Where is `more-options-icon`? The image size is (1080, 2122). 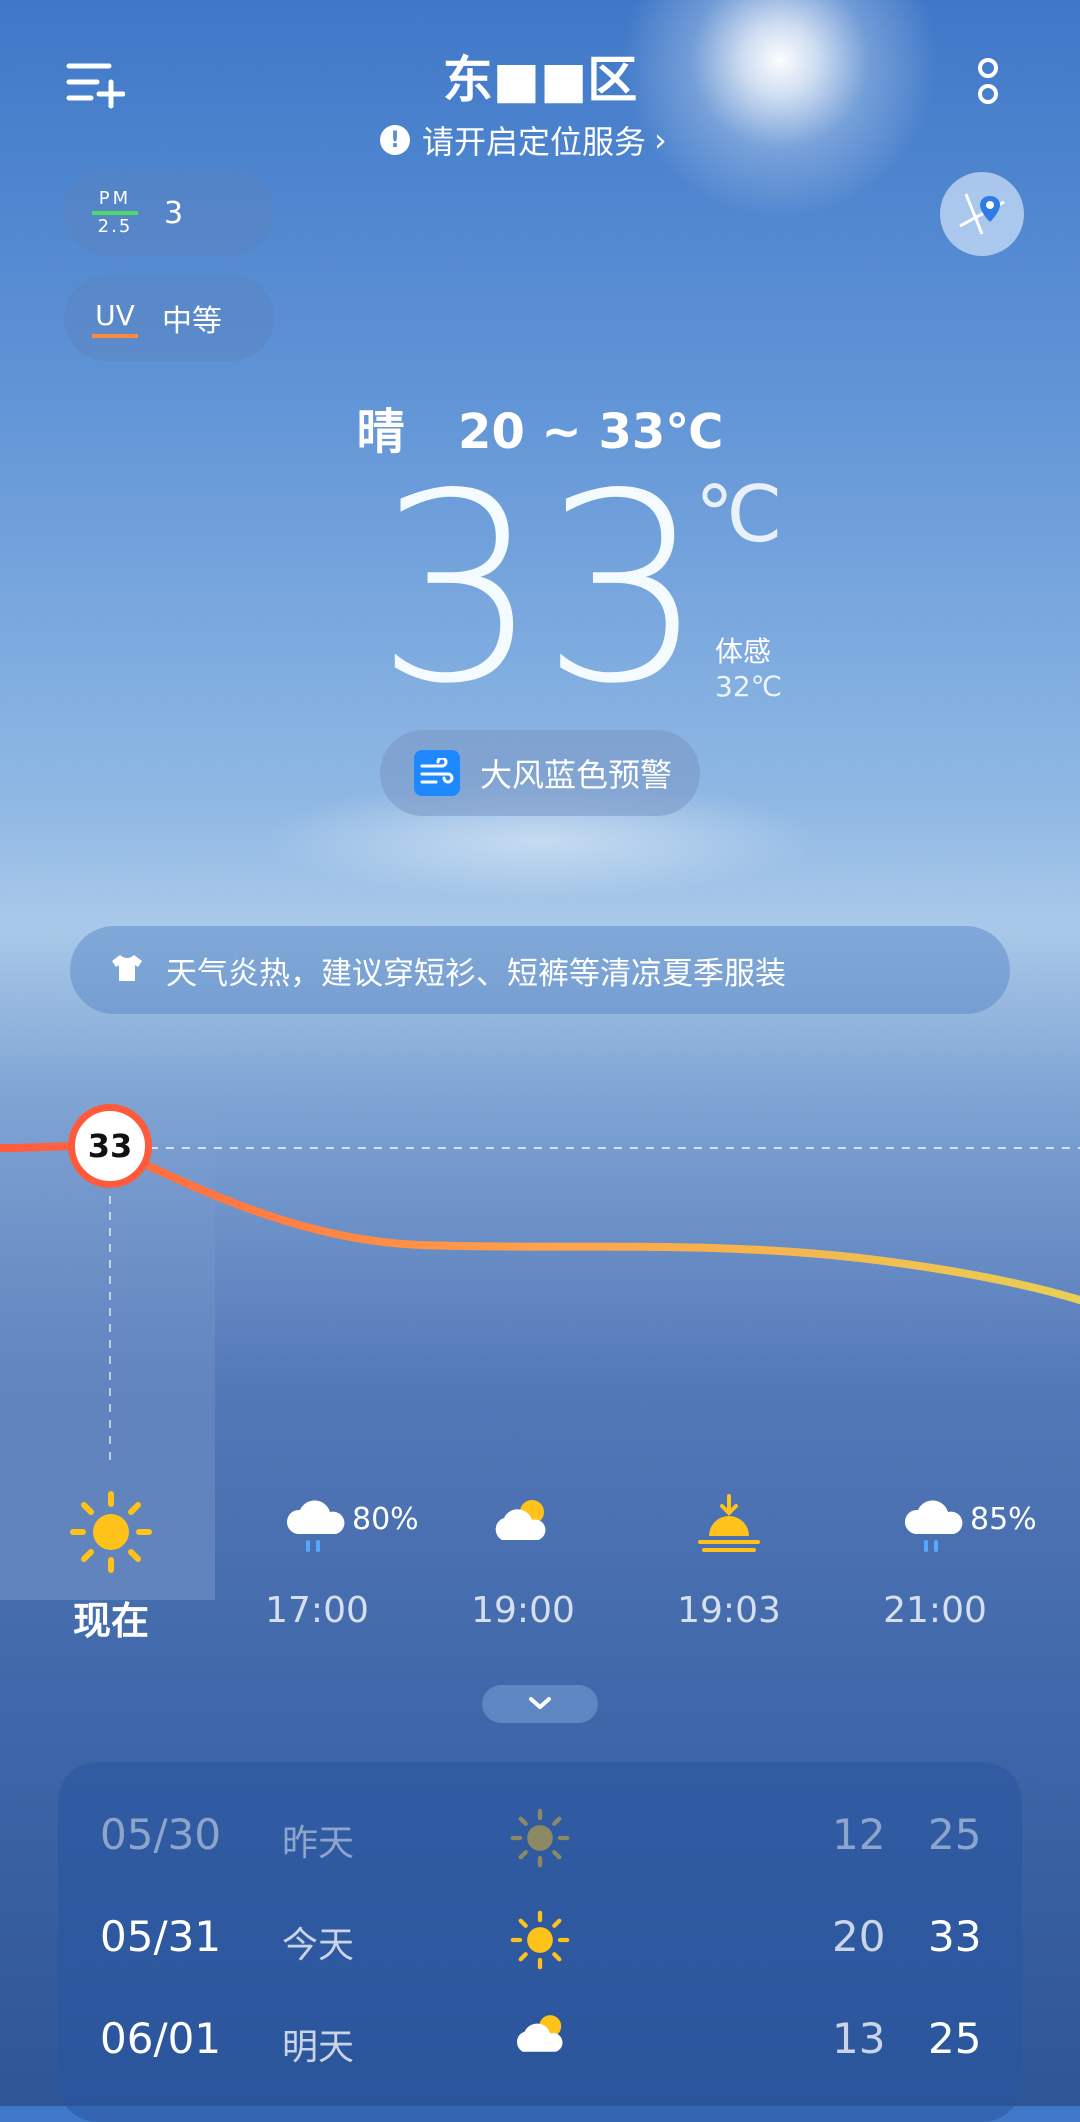 more-options-icon is located at coordinates (987, 82).